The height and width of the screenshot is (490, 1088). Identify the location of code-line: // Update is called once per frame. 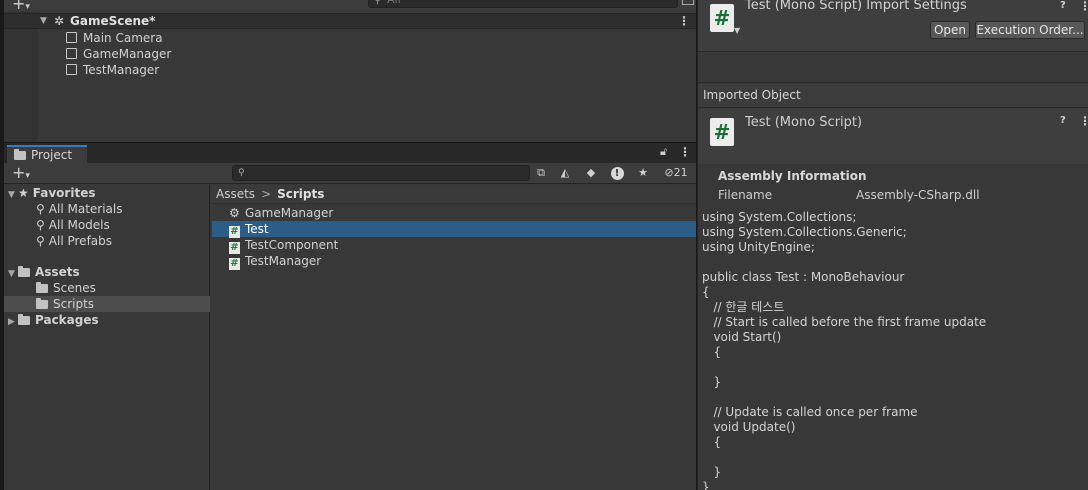
(810, 412).